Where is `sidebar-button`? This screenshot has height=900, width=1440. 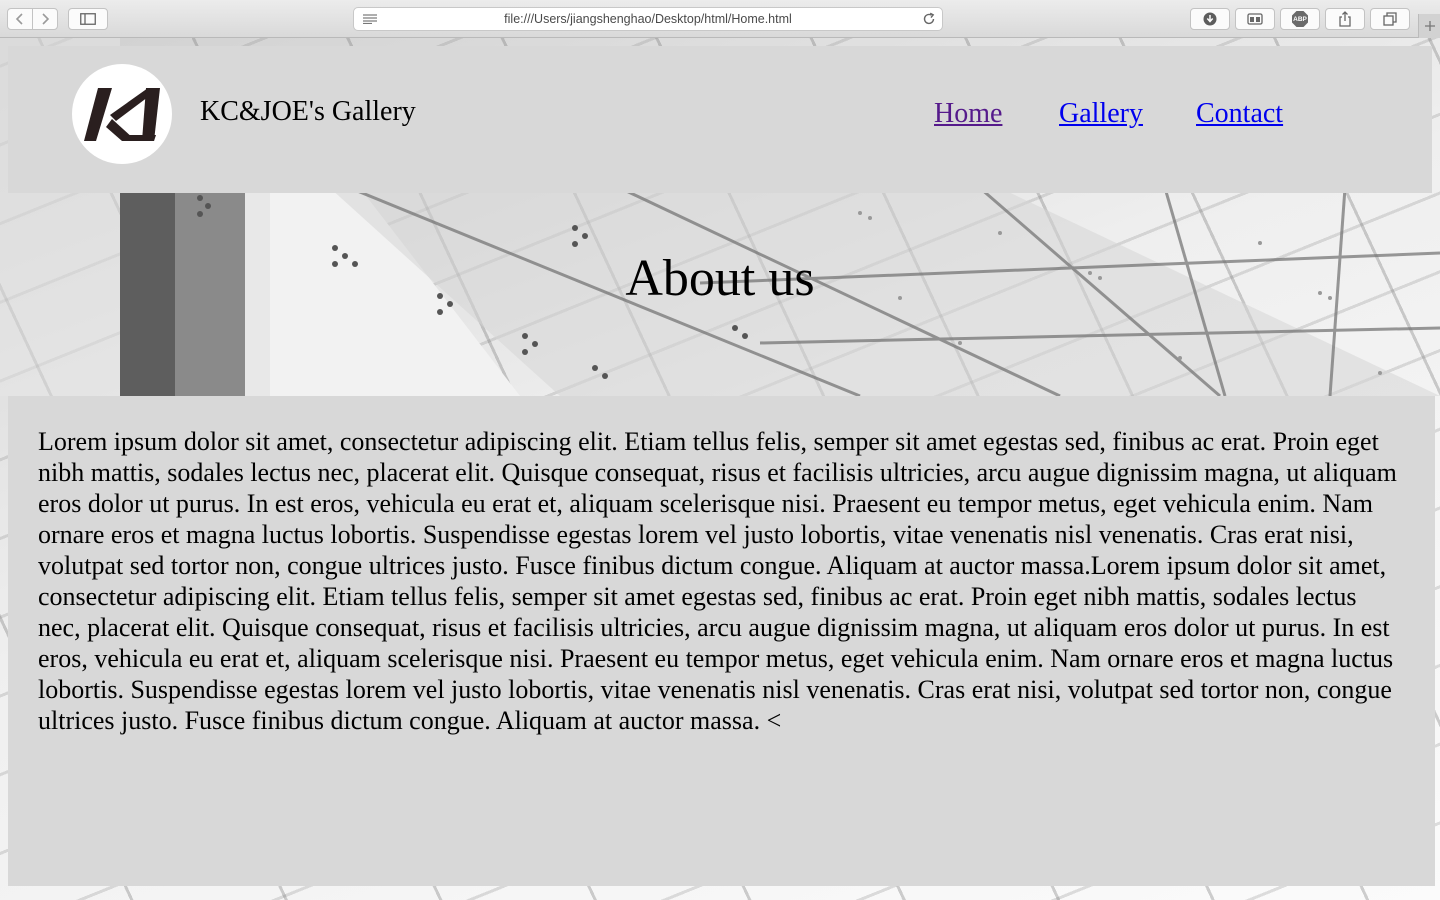 sidebar-button is located at coordinates (88, 19).